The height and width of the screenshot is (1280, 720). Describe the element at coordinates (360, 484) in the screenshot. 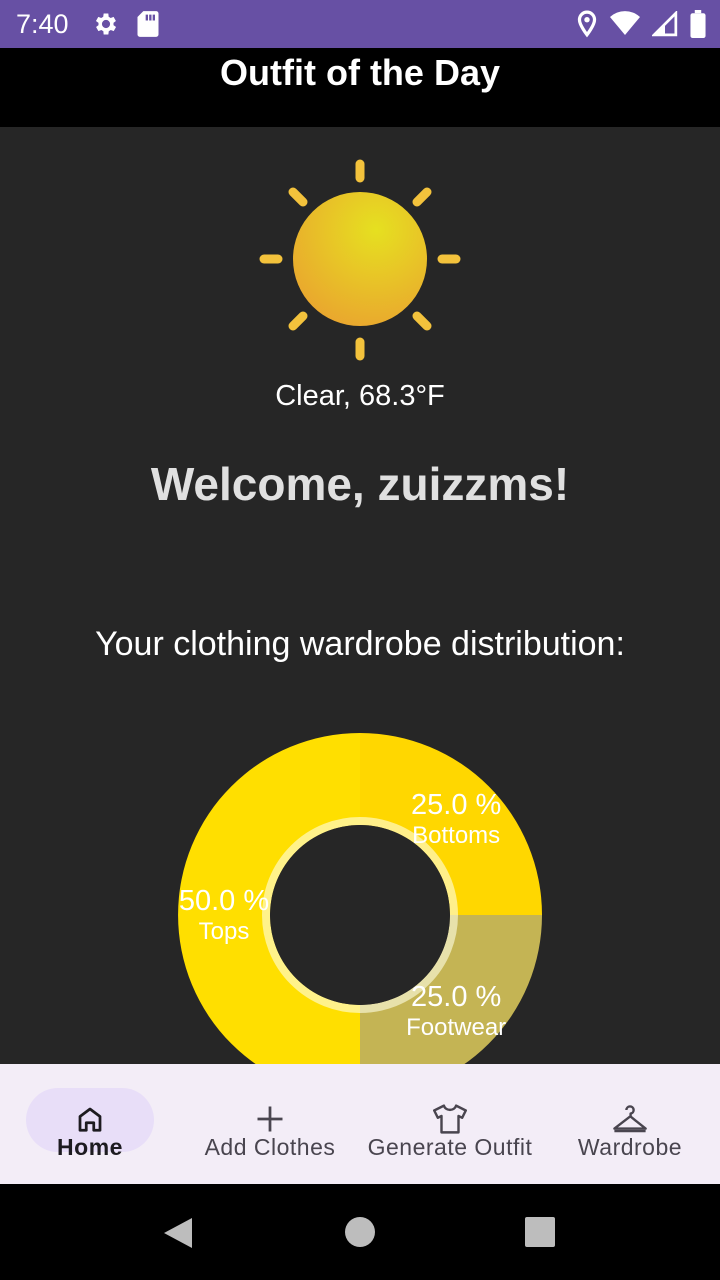

I see `welcome-message: Welcome, zuizzms!` at that location.